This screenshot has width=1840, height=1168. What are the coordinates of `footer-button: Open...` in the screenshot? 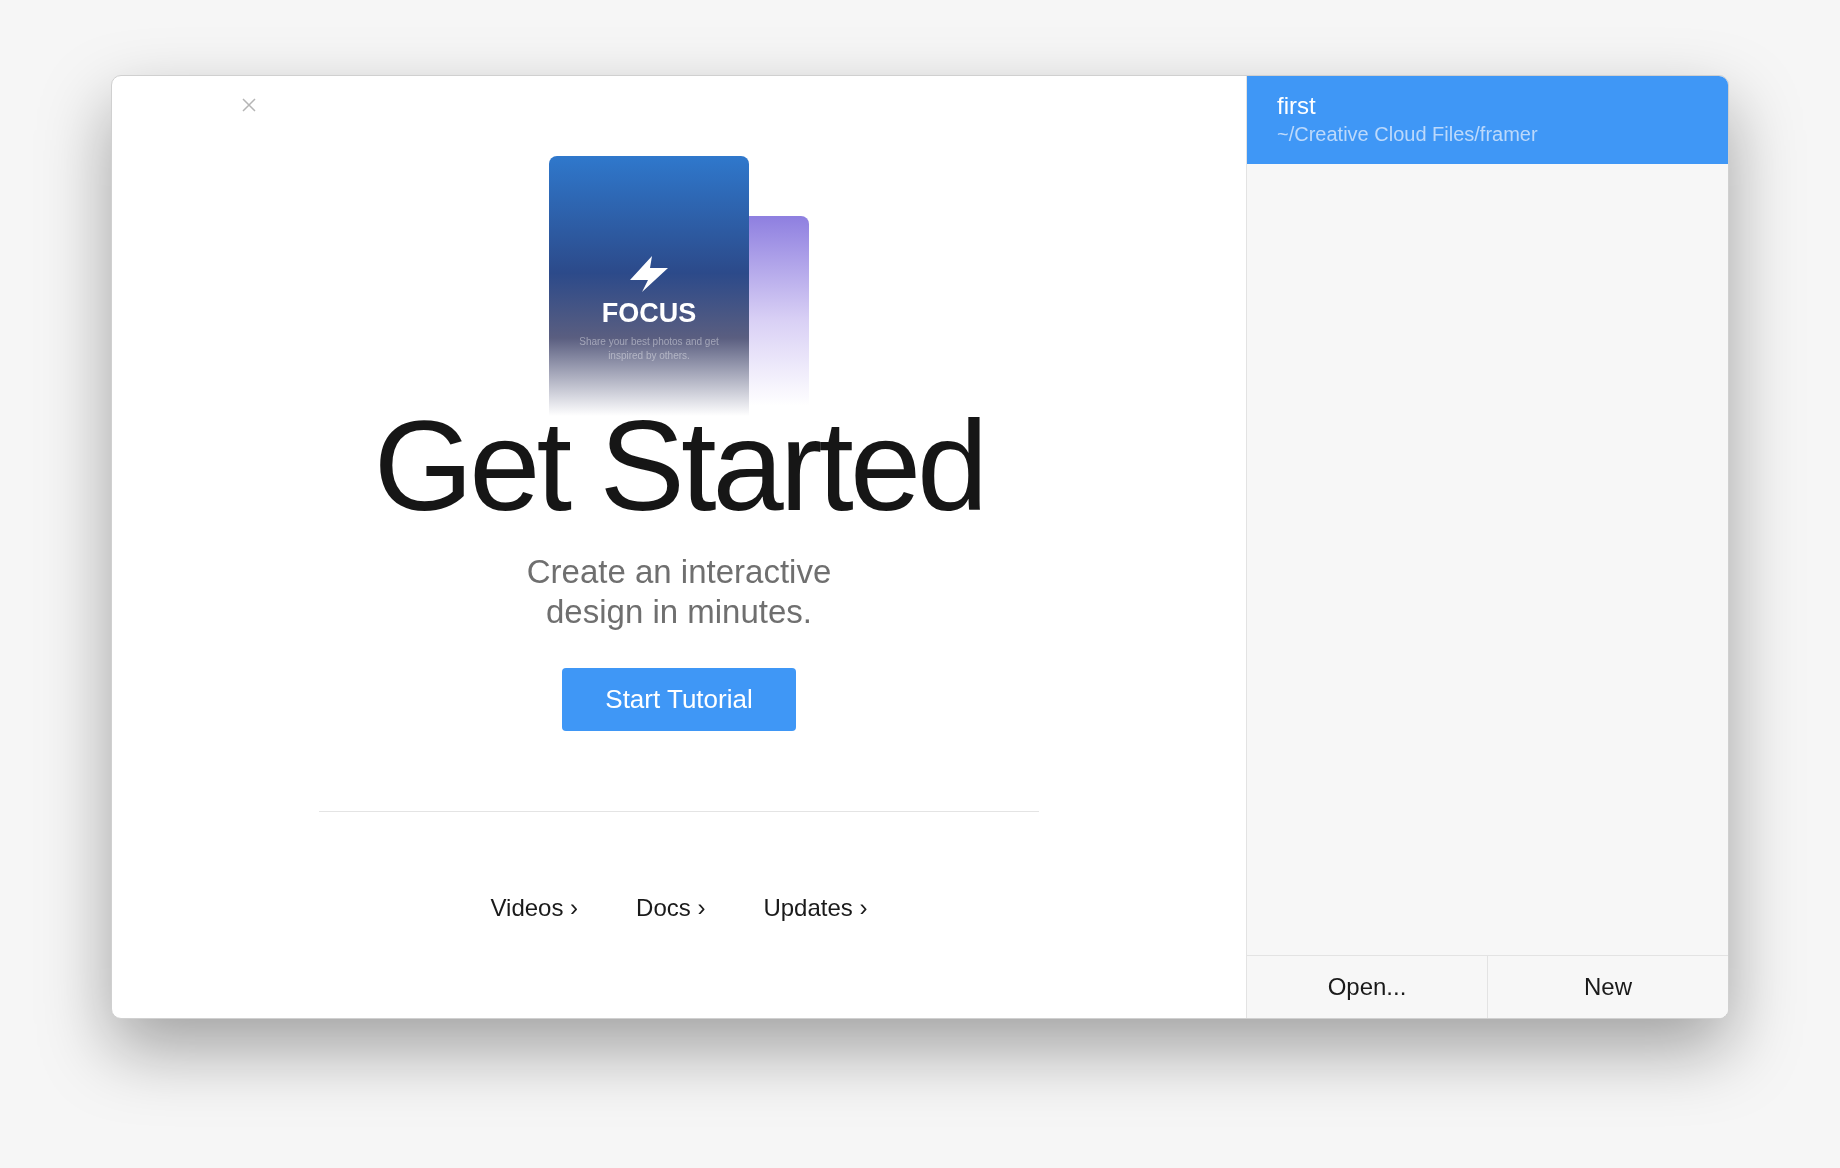 It's located at (1367, 987).